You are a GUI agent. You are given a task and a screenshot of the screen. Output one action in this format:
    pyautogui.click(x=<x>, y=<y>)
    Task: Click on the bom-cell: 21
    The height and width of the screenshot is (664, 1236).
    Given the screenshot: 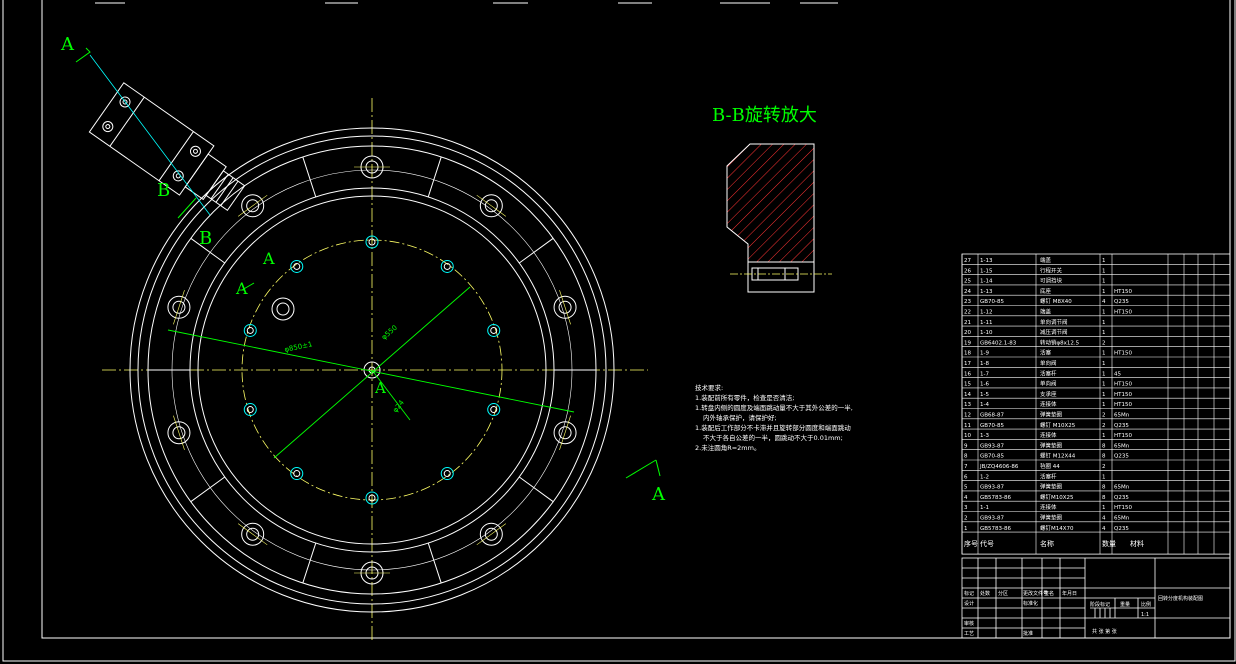 What is the action you would take?
    pyautogui.click(x=967, y=323)
    